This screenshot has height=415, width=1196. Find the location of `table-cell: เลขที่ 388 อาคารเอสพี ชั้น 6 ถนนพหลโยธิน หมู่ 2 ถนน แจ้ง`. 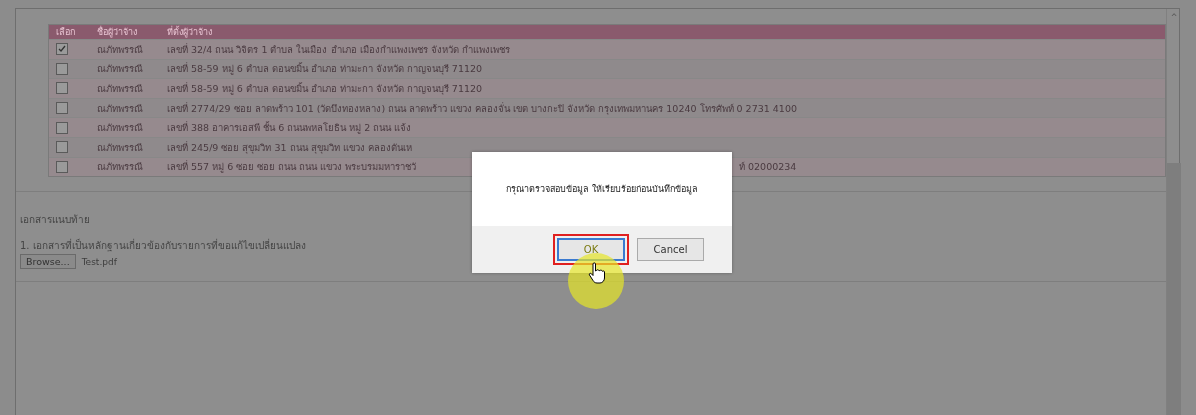

table-cell: เลขที่ 388 อาคารเอสพี ชั้น 6 ถนนพหลโยธิน หมู่ 2 ถนน แจ้ง is located at coordinates (289, 128).